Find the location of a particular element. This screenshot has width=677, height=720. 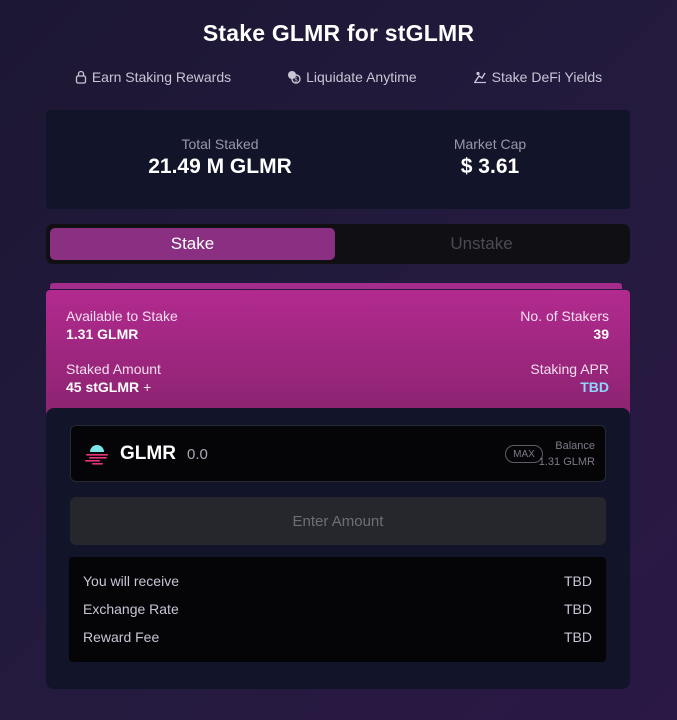

stake-unstake-toggle: Stake Unstake is located at coordinates (338, 244).